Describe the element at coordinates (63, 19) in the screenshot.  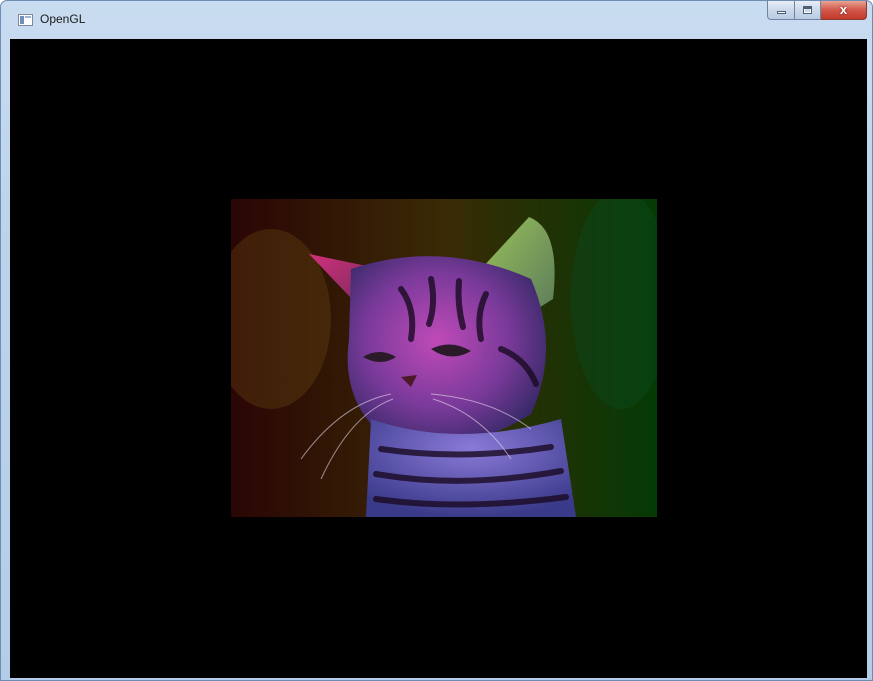
I see `window-title: OpenGL` at that location.